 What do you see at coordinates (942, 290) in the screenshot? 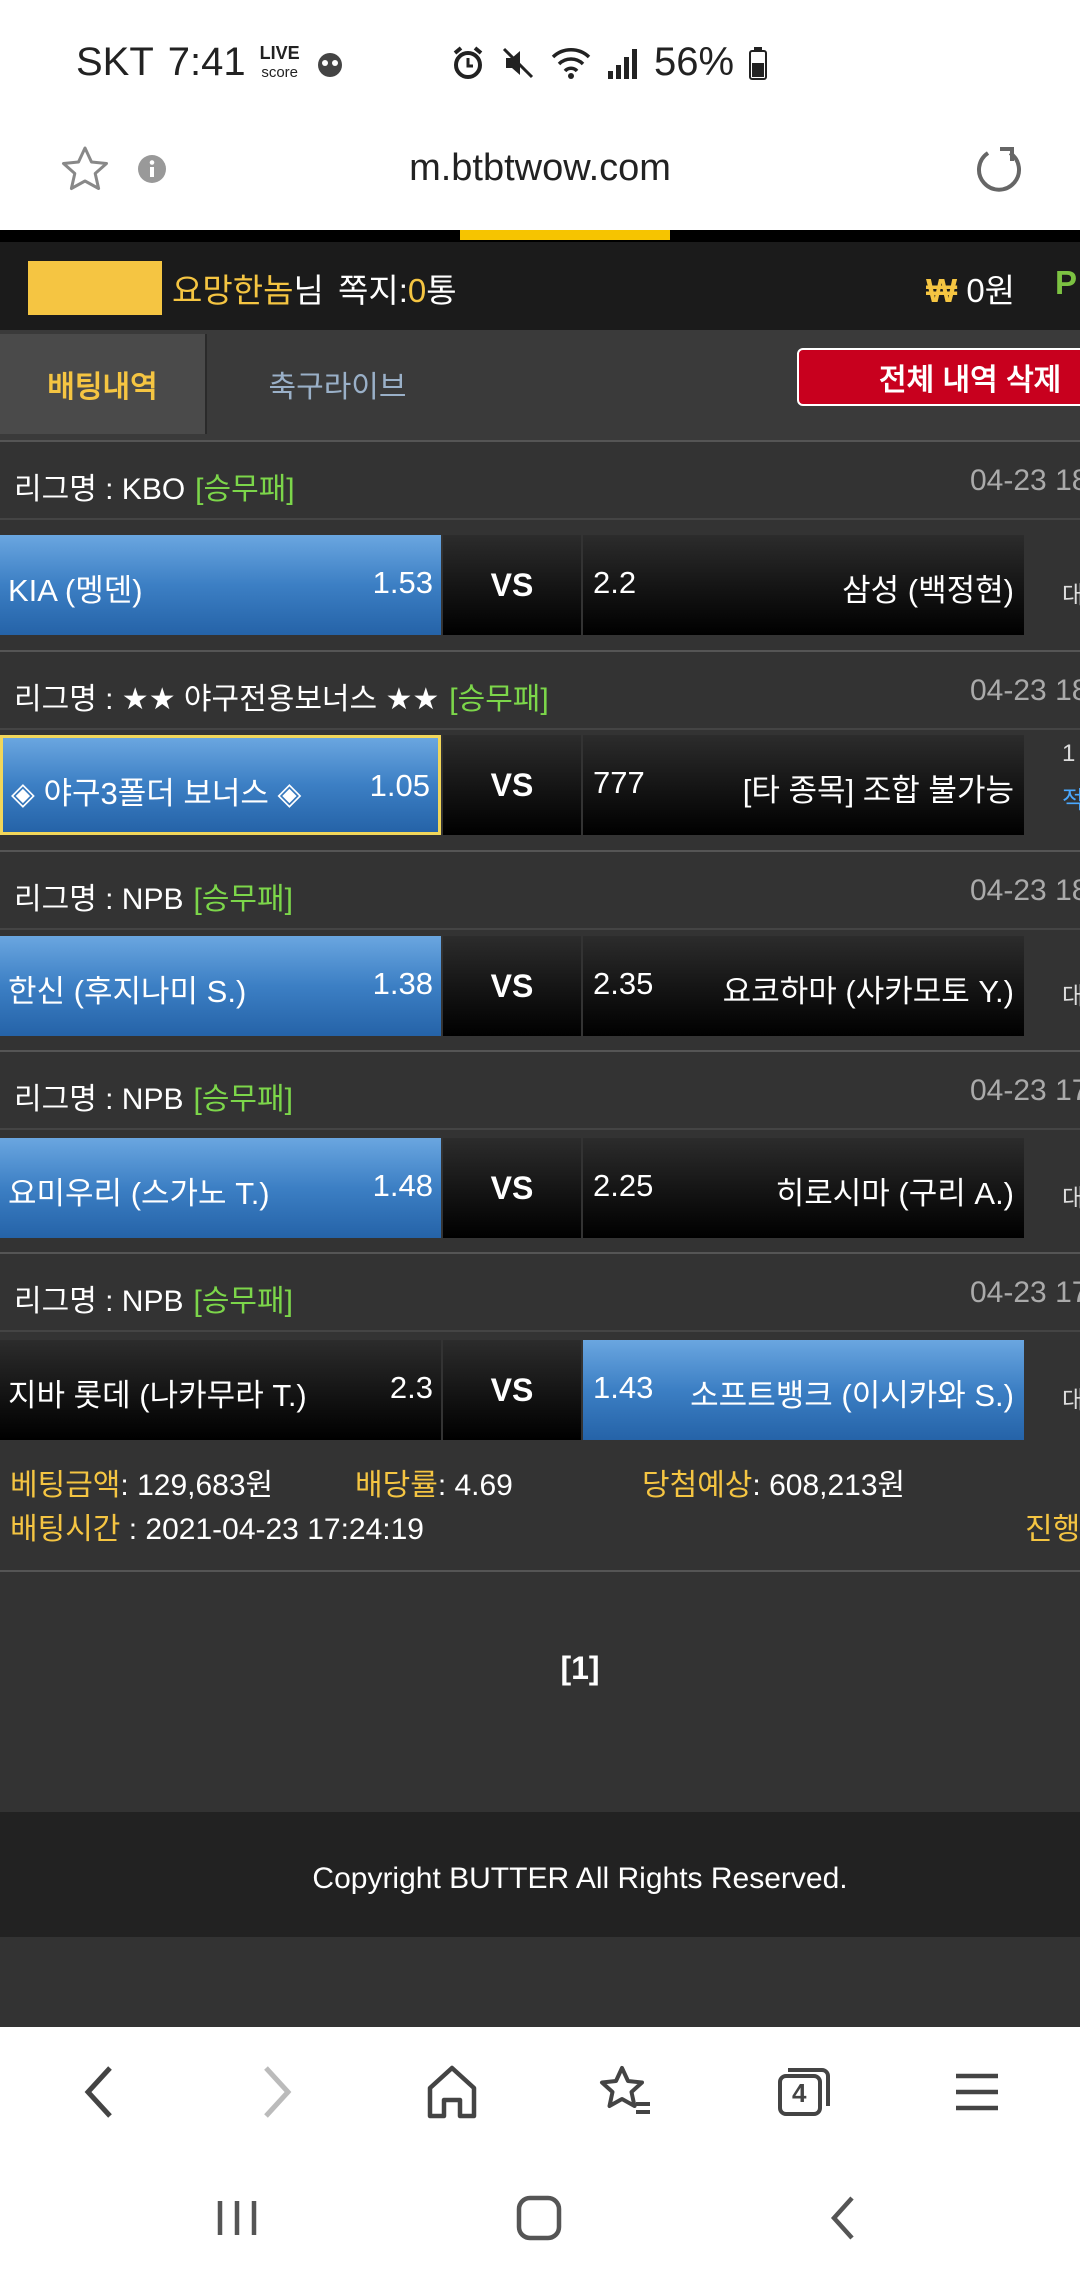
I see `won-icon: ₩` at bounding box center [942, 290].